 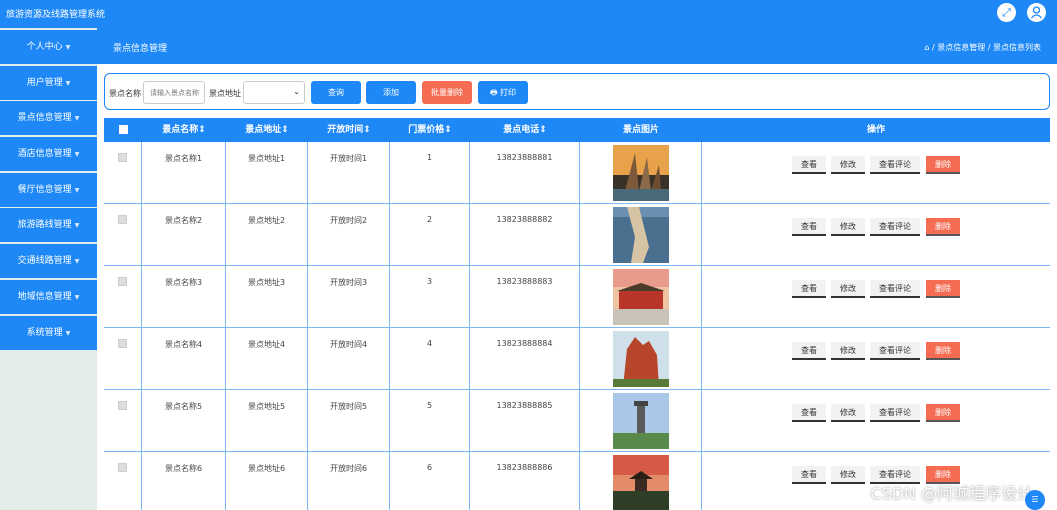 I want to click on open-time-cell: 开放时间3, so click(x=349, y=297).